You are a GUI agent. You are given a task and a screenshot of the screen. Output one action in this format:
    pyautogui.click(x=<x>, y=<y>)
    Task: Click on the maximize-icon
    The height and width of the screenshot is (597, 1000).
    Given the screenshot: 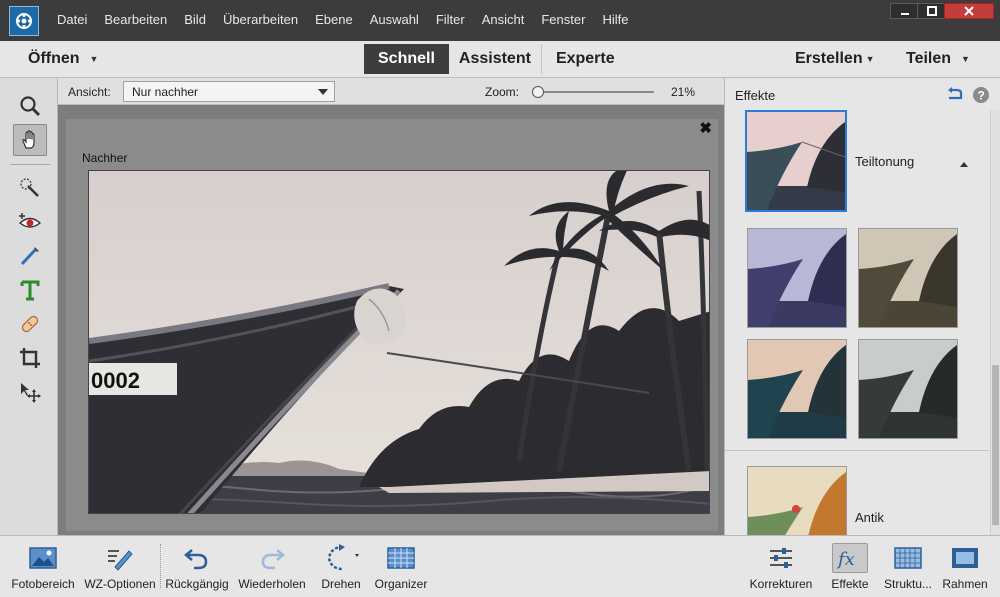 What is the action you would take?
    pyautogui.click(x=932, y=11)
    